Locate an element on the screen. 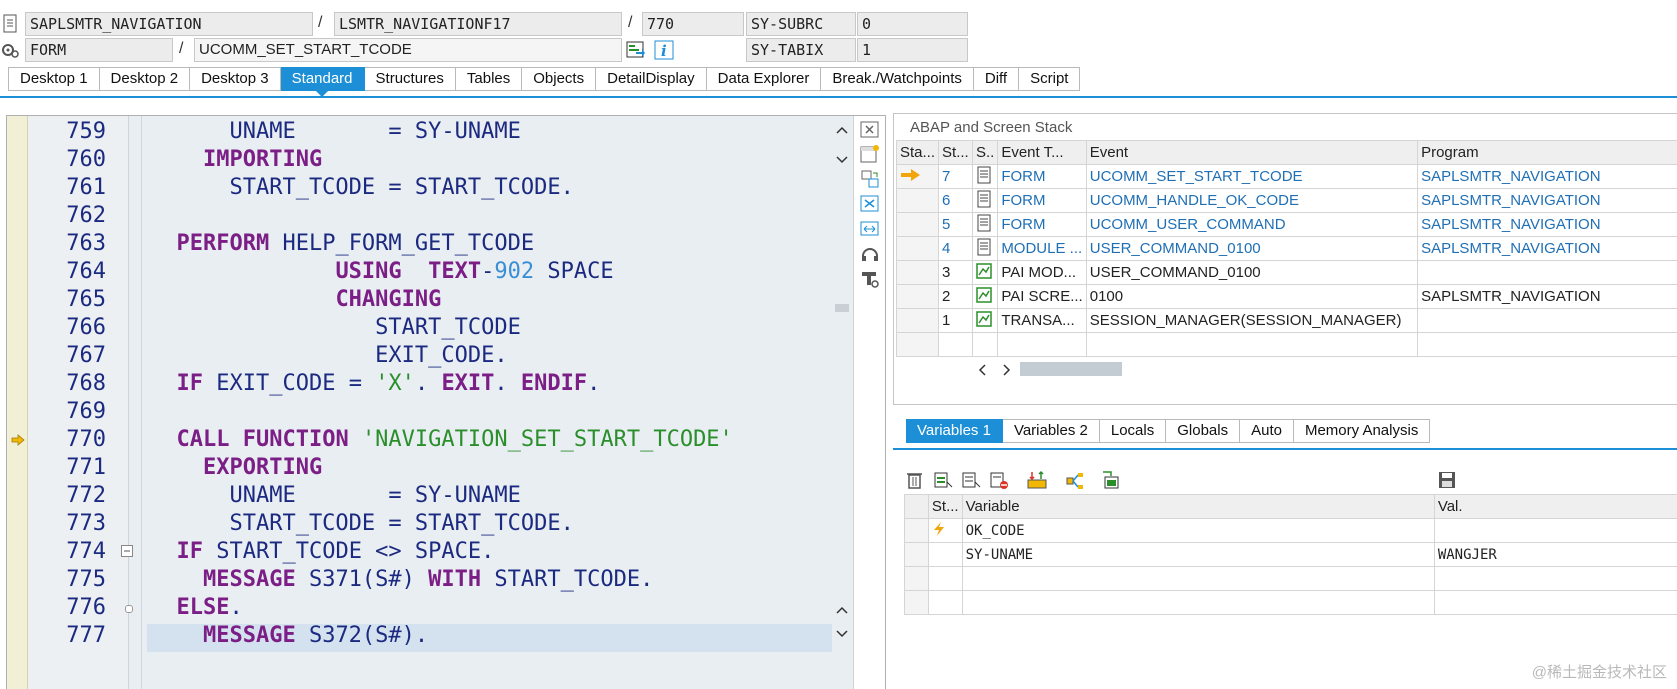  code-line: 768 IF EXIT_CODE = 'X'. EXIT. ENDIF. is located at coordinates (446, 384).